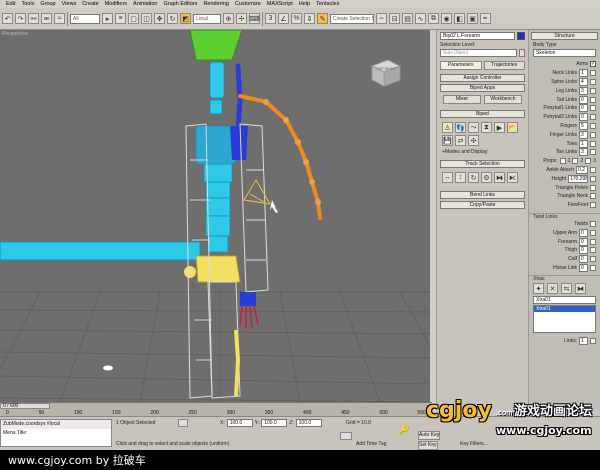 The image size is (600, 470). What do you see at coordinates (248, 299) in the screenshot?
I see `biped-left-hand` at bounding box center [248, 299].